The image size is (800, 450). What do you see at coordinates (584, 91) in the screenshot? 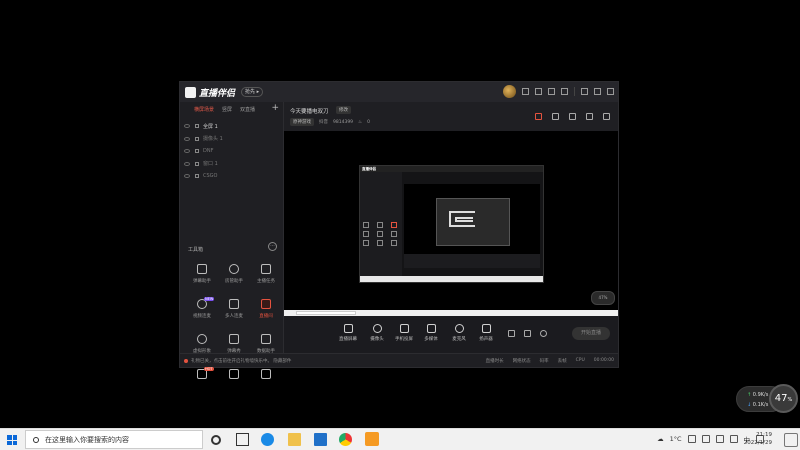
I see `minimize-icon` at bounding box center [584, 91].